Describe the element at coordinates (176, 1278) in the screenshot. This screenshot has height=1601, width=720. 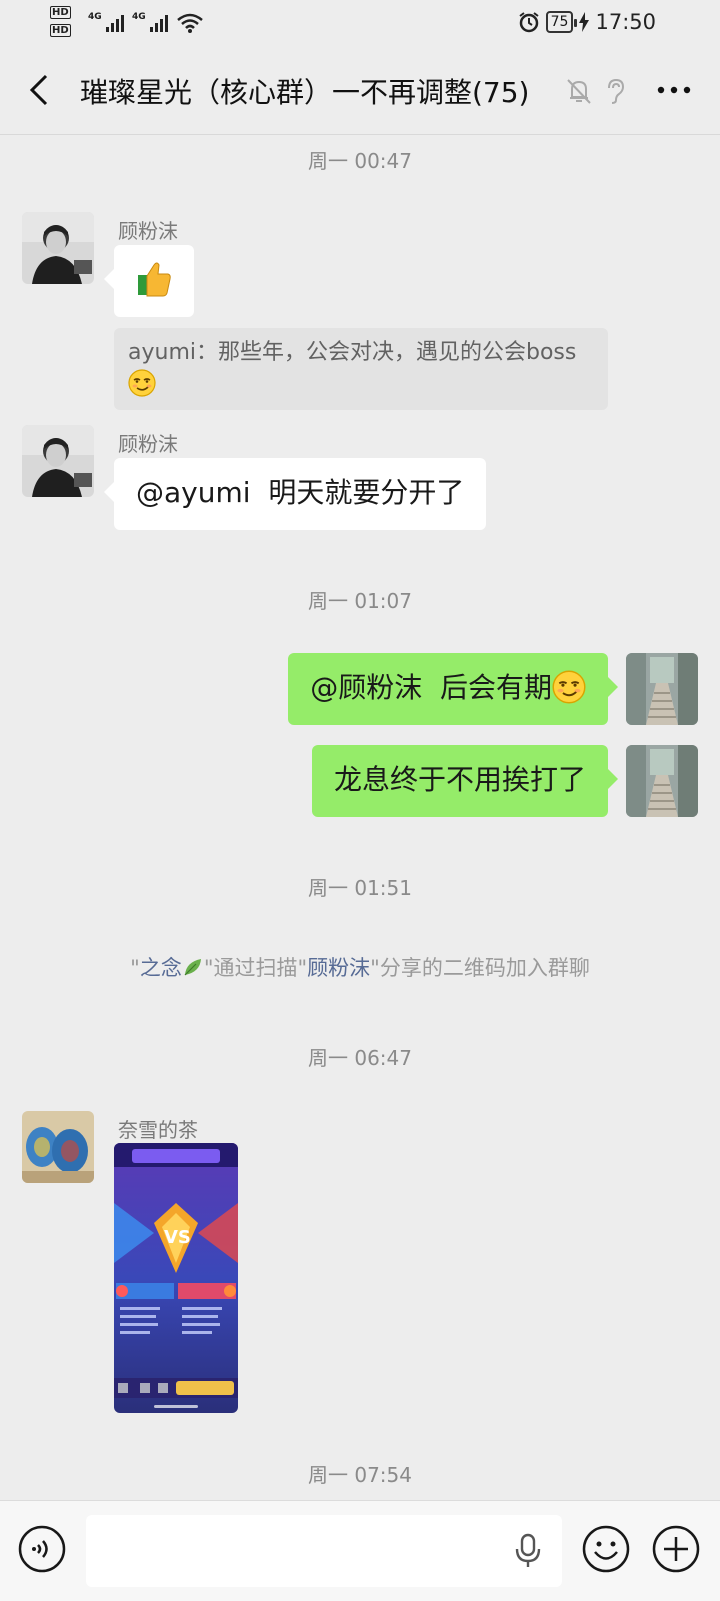
I see `image-message: VS` at that location.